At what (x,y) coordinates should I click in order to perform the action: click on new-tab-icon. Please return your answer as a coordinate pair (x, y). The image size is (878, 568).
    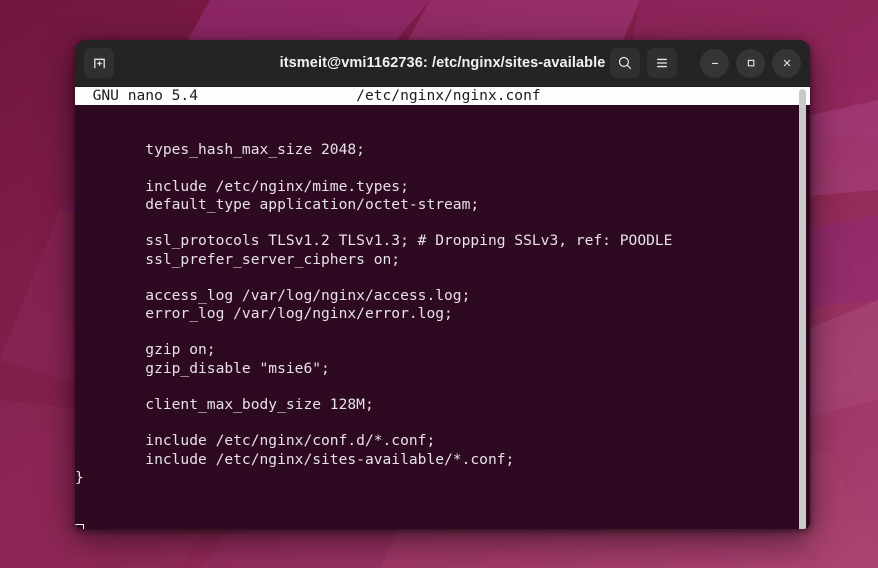
    Looking at the image, I should click on (99, 63).